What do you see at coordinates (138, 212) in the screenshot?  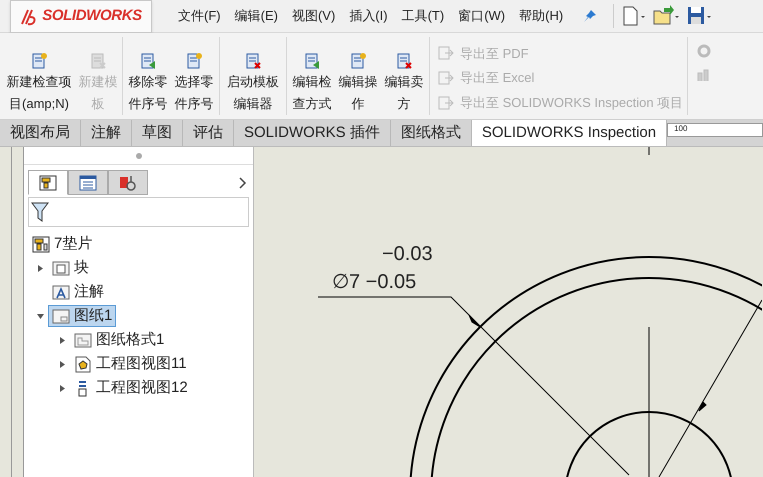 I see `filter-field` at bounding box center [138, 212].